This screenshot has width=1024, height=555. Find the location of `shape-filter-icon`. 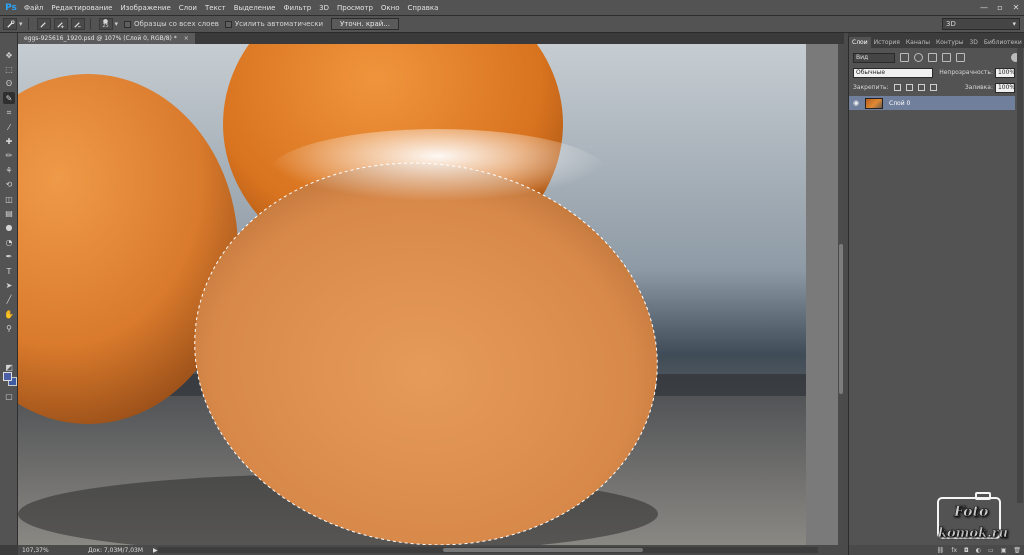

shape-filter-icon is located at coordinates (946, 57).